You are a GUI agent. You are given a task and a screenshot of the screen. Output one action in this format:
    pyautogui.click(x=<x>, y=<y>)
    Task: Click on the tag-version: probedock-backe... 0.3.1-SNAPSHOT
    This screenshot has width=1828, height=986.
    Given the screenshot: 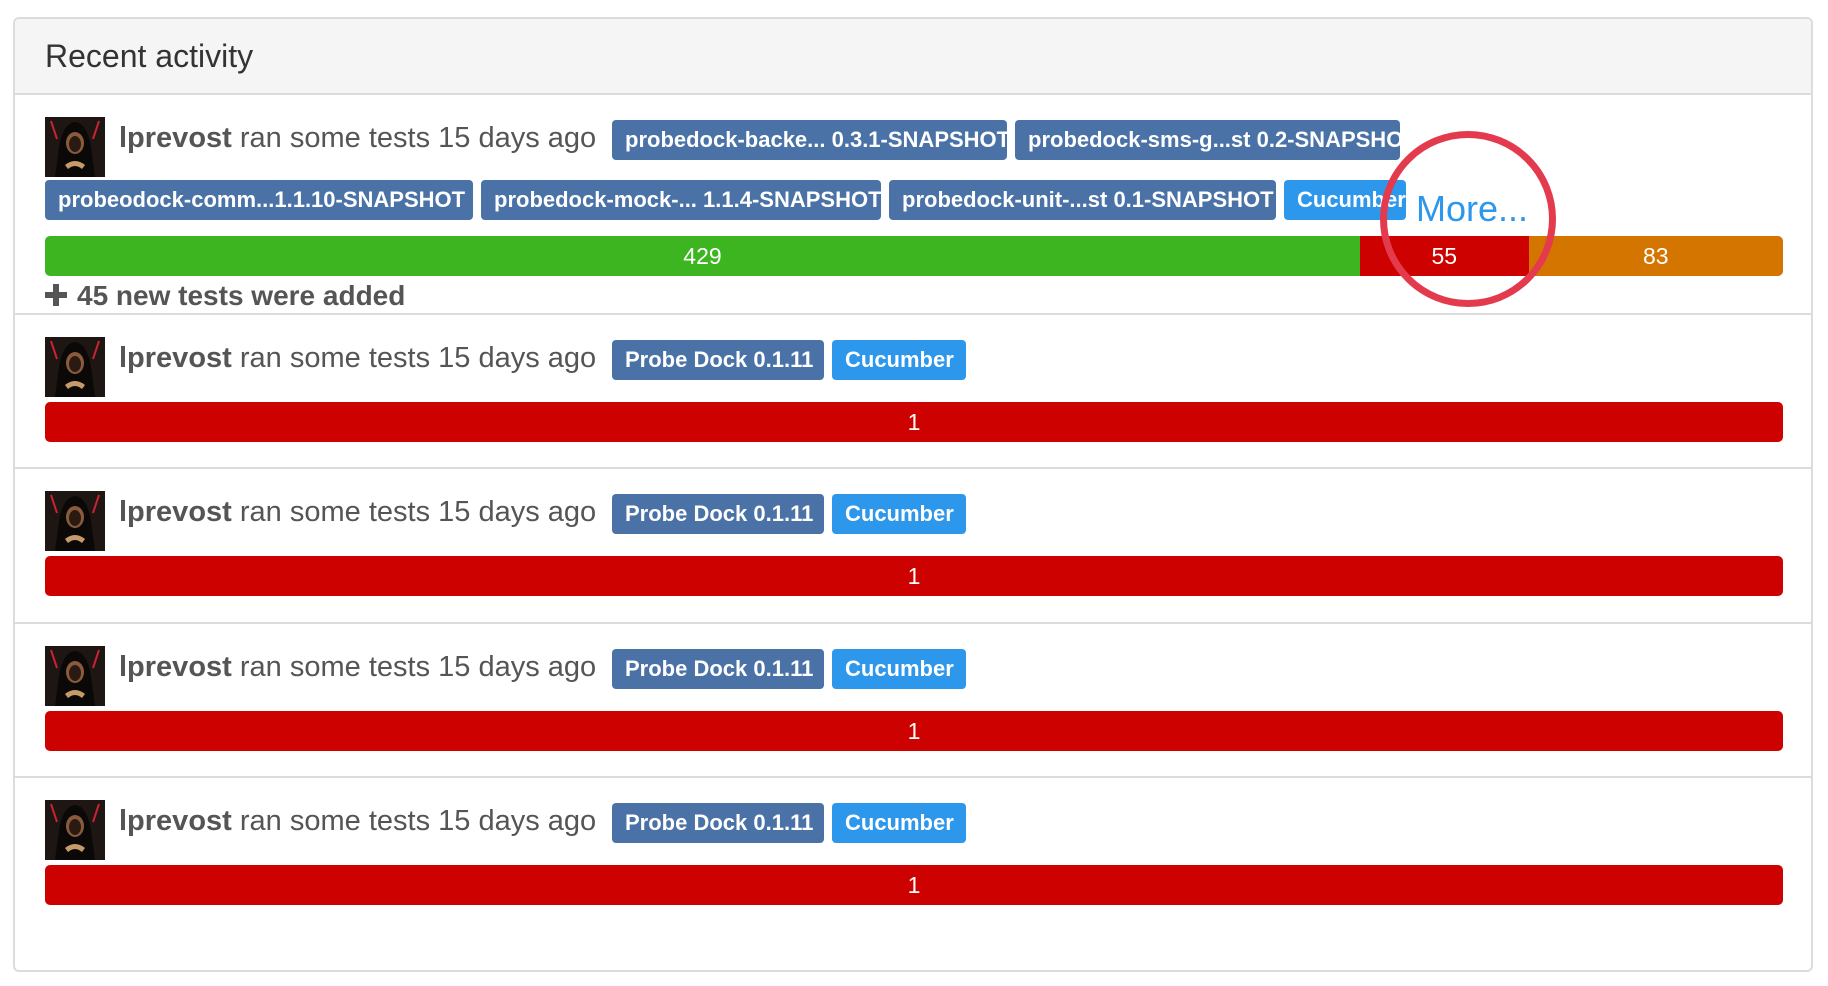 What is the action you would take?
    pyautogui.click(x=811, y=140)
    